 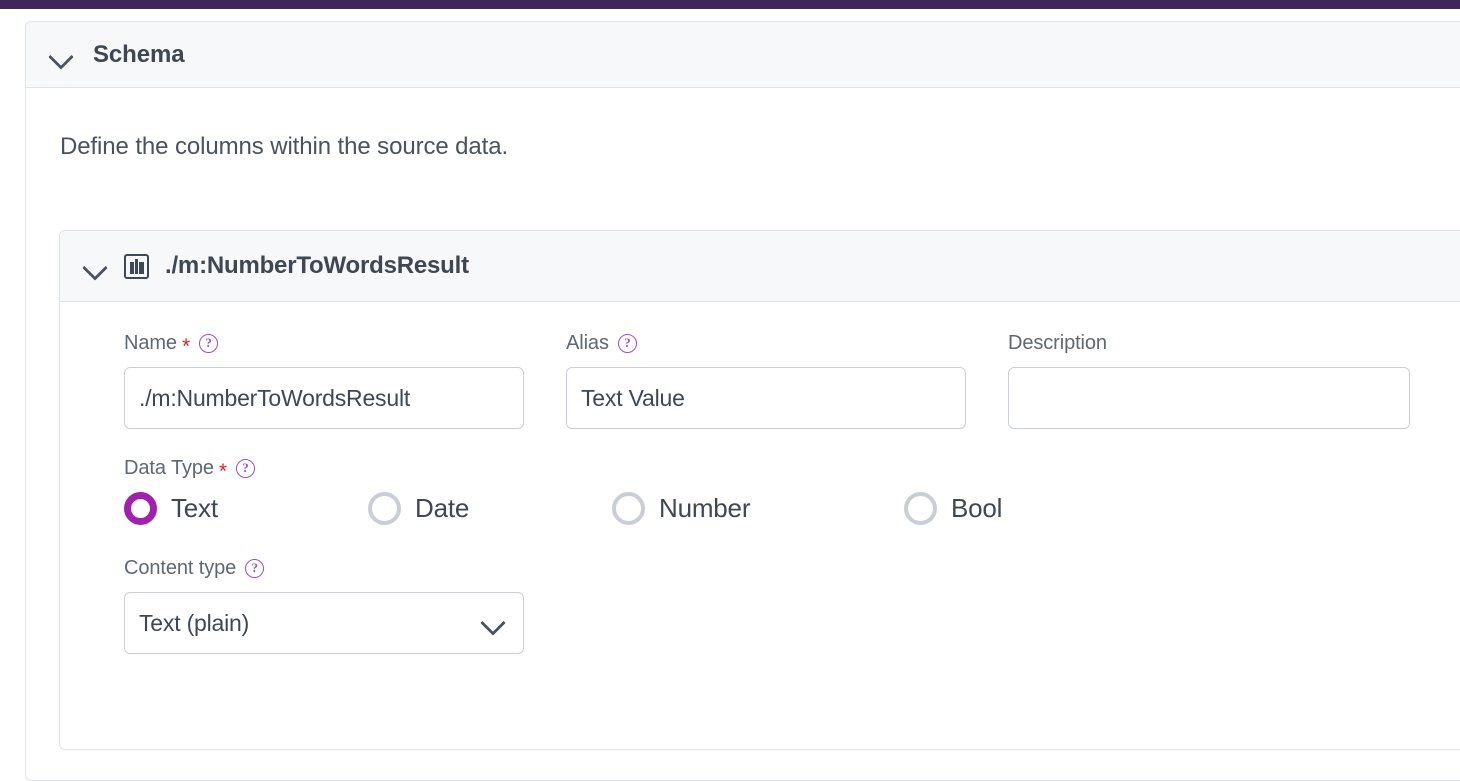 I want to click on radio-data-type-text: Text, so click(x=246, y=508).